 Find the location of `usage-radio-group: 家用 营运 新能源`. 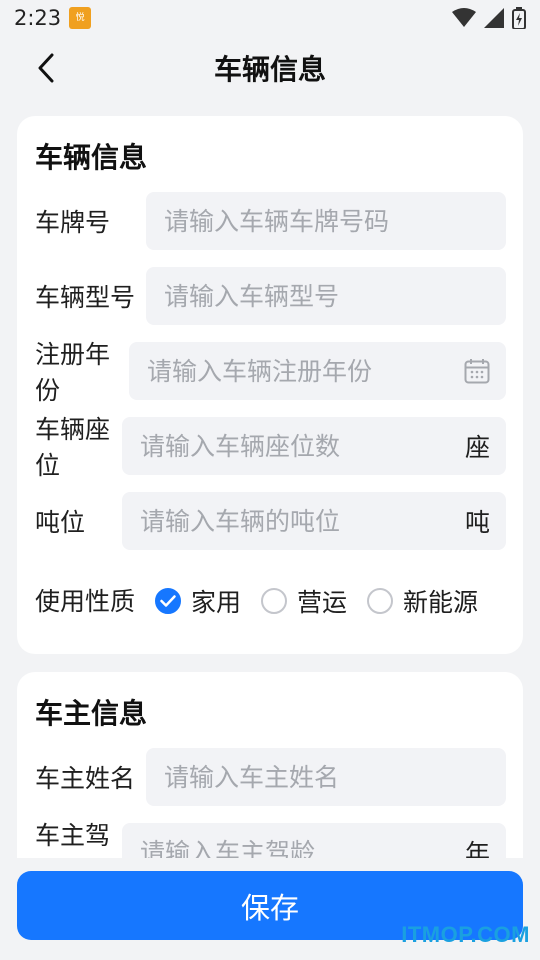

usage-radio-group: 家用 营运 新能源 is located at coordinates (326, 601).